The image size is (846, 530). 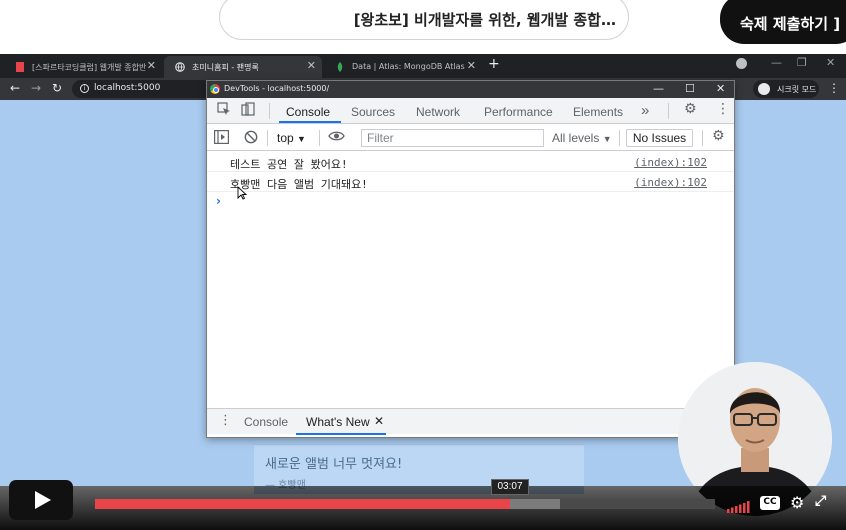 What do you see at coordinates (20, 67) in the screenshot?
I see `bookmark-icon` at bounding box center [20, 67].